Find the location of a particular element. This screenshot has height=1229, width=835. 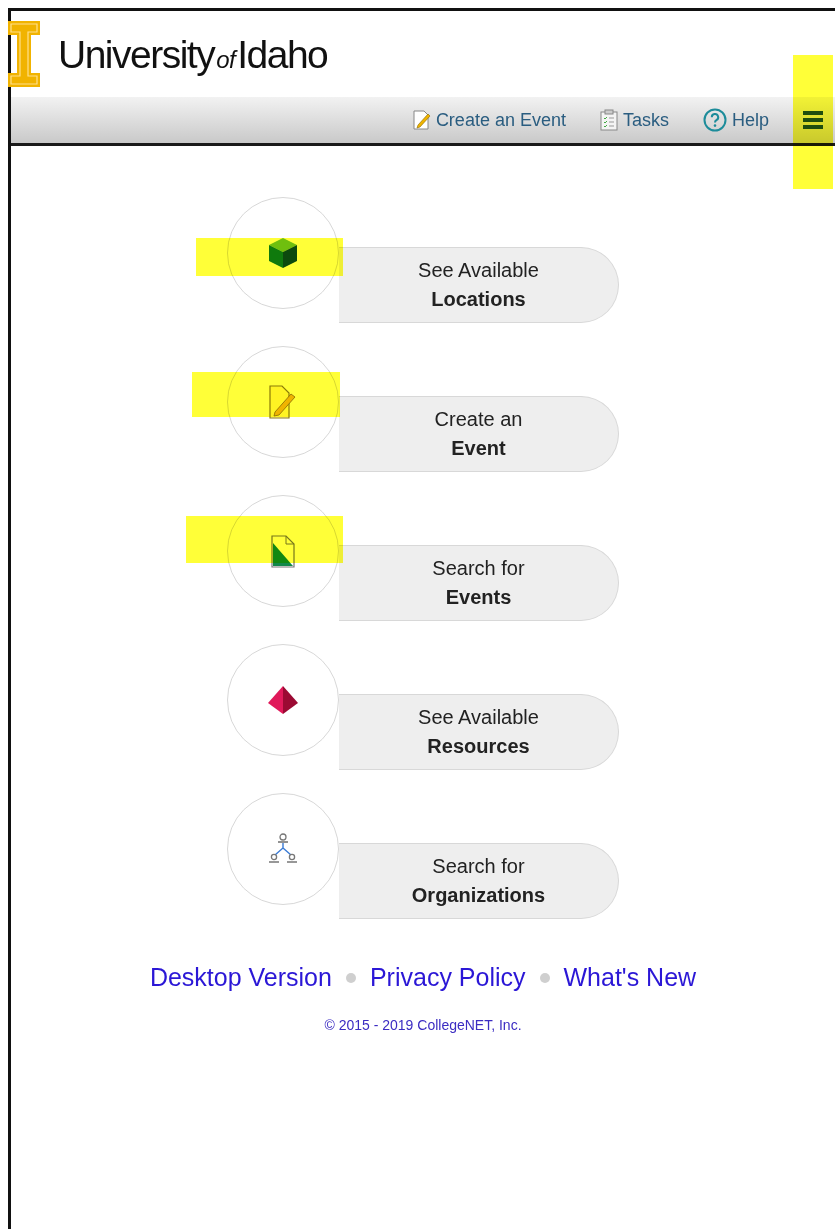

tile-button: Search for Organizations is located at coordinates (479, 881).